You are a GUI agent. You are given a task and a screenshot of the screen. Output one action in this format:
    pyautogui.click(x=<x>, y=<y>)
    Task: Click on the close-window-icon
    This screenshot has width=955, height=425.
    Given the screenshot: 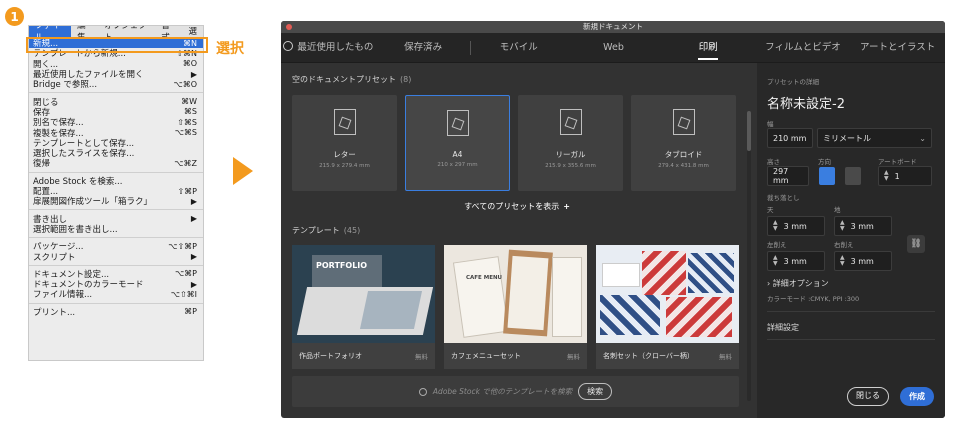 What is the action you would take?
    pyautogui.click(x=289, y=27)
    